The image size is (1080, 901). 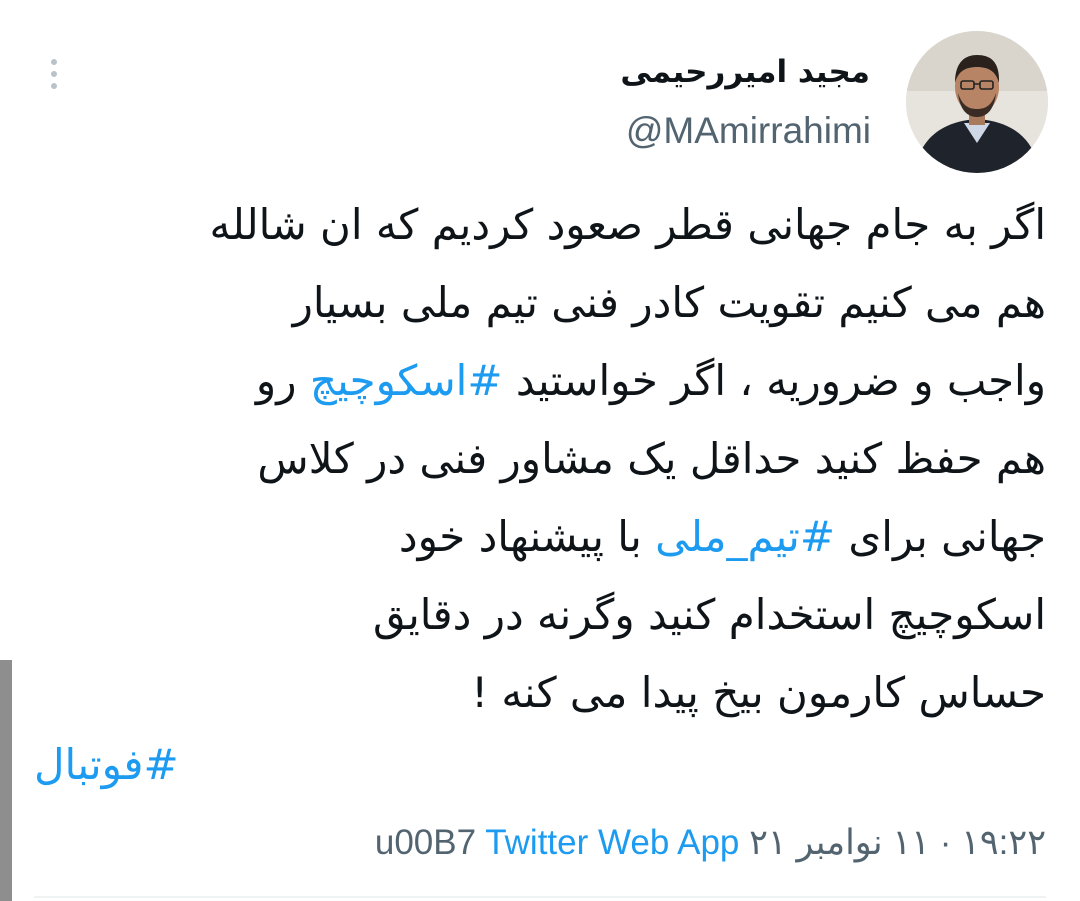 I want to click on meta-separator: u00B7, so click(x=425, y=842).